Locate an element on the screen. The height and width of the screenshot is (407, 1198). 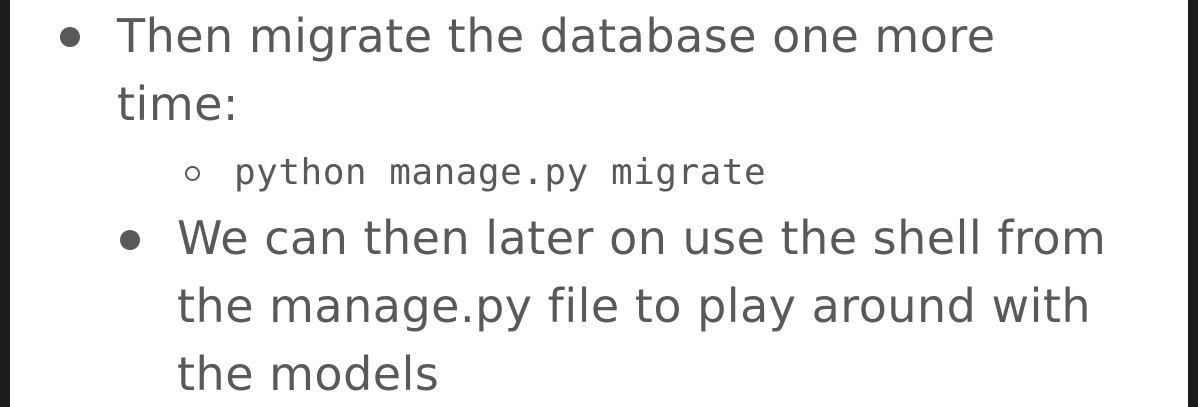
bullet-line: the models is located at coordinates (308, 374).